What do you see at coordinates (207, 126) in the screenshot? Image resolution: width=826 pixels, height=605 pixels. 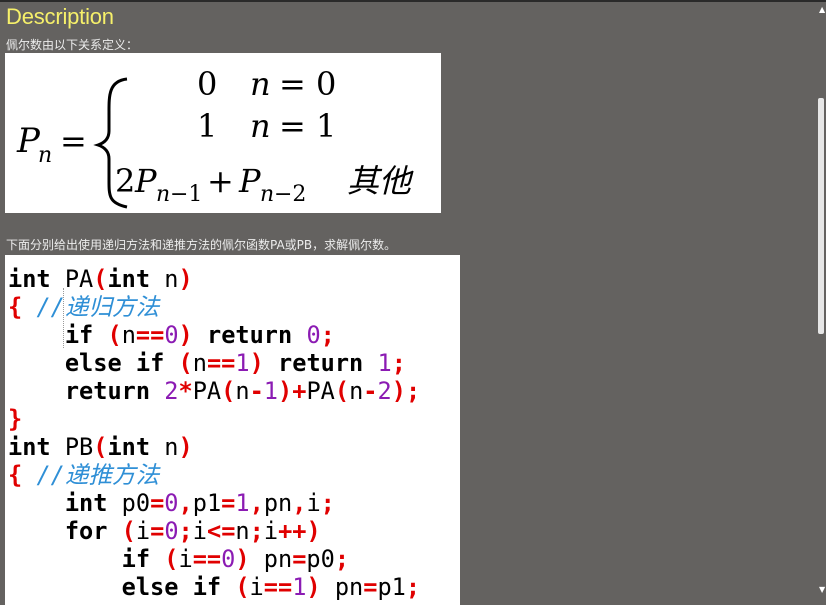 I see `svg-text: 1` at bounding box center [207, 126].